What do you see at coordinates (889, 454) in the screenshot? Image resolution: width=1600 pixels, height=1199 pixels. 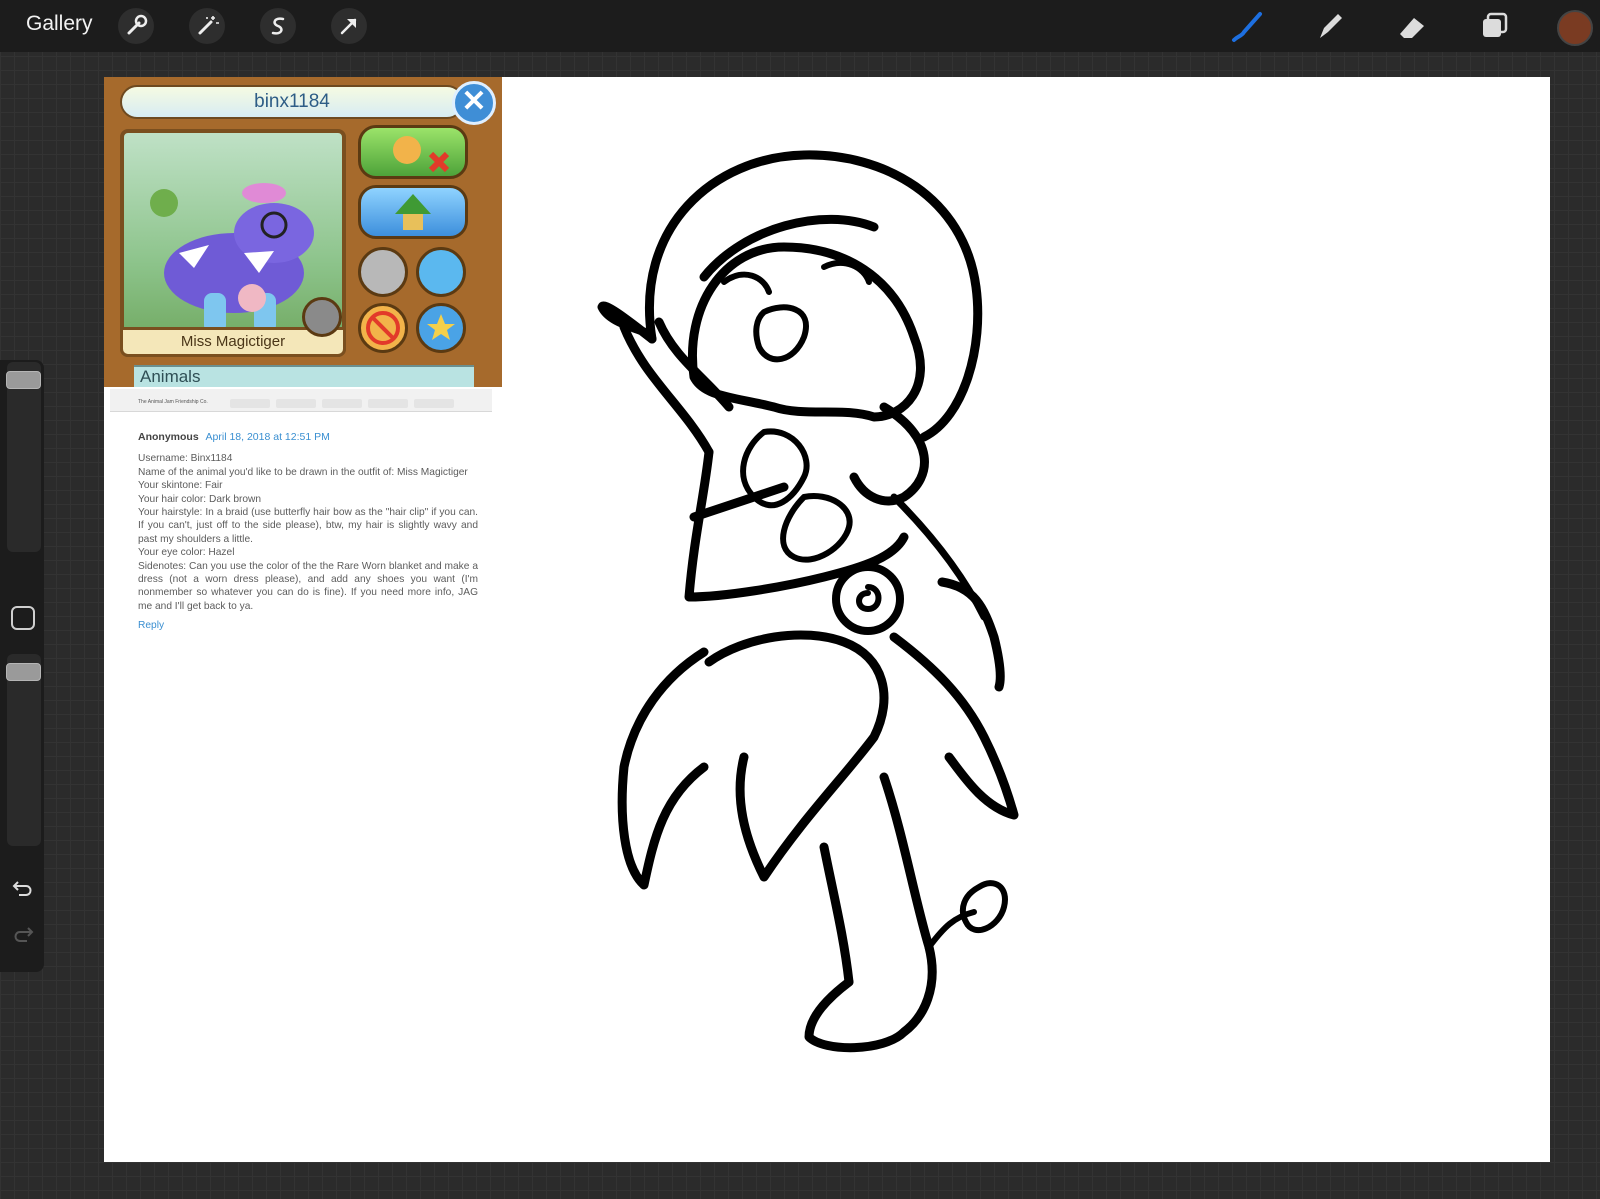 I see `braid` at bounding box center [889, 454].